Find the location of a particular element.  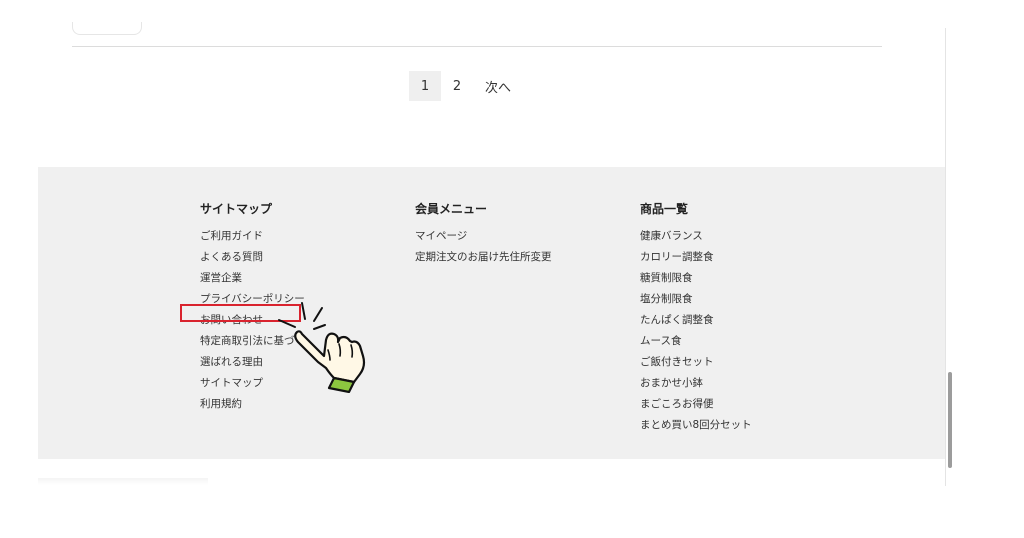

footer-link-product: まとめ買い8回分セット is located at coordinates (696, 425).